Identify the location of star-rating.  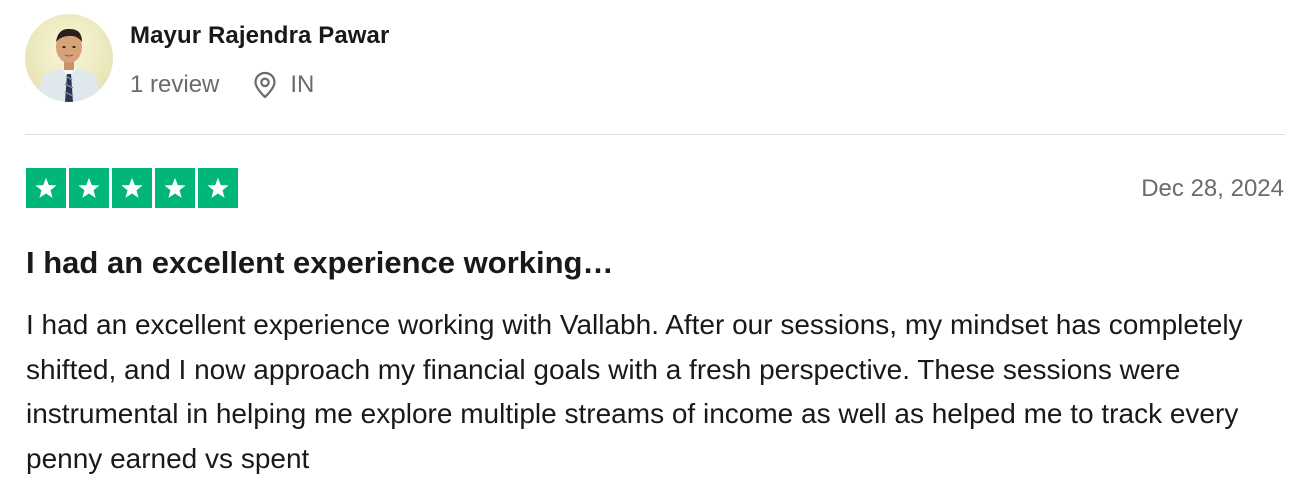
(132, 188).